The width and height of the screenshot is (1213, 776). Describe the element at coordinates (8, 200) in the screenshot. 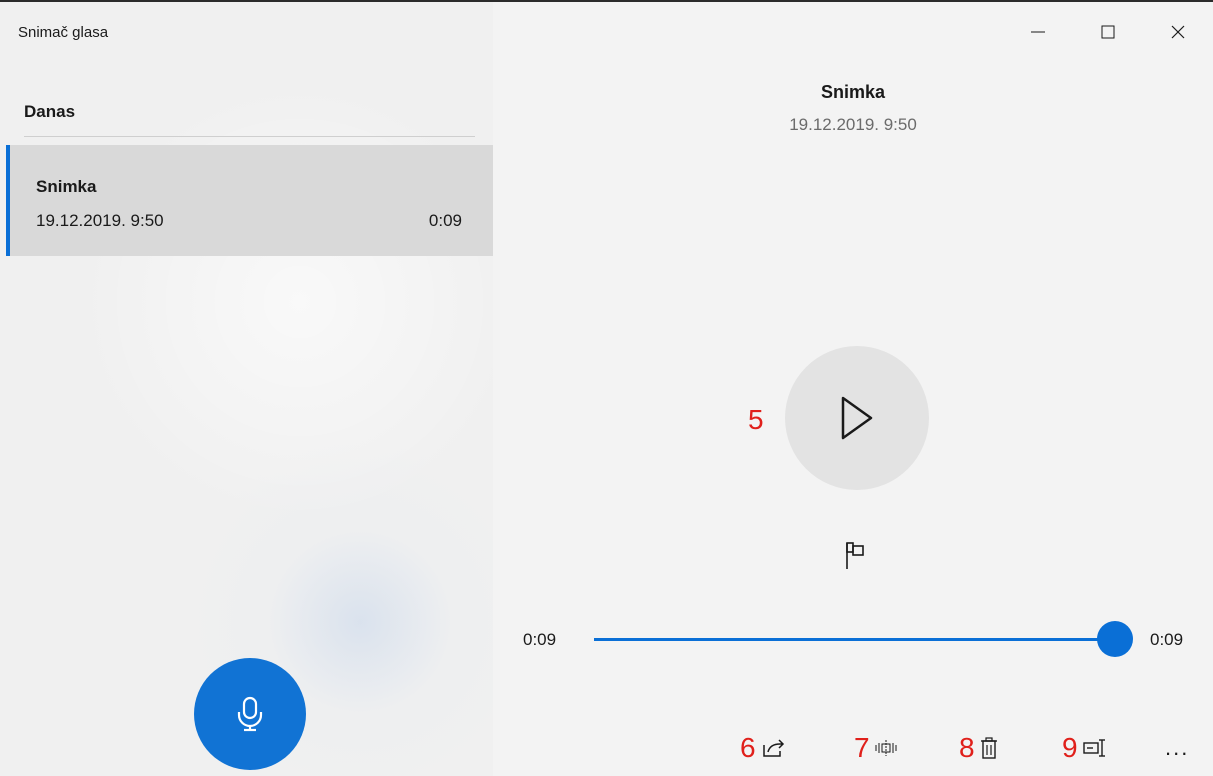

I see `selection-indicator` at that location.